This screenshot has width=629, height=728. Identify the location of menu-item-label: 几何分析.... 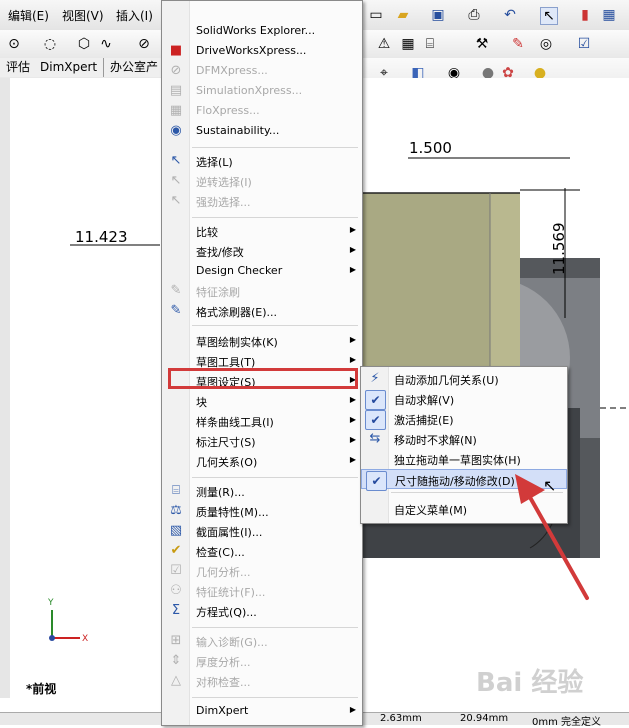
(223, 572).